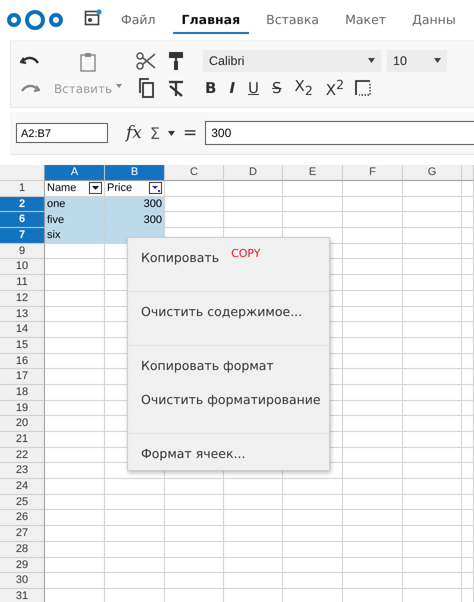 This screenshot has height=602, width=474. I want to click on menu-tab: Вставка, so click(292, 20).